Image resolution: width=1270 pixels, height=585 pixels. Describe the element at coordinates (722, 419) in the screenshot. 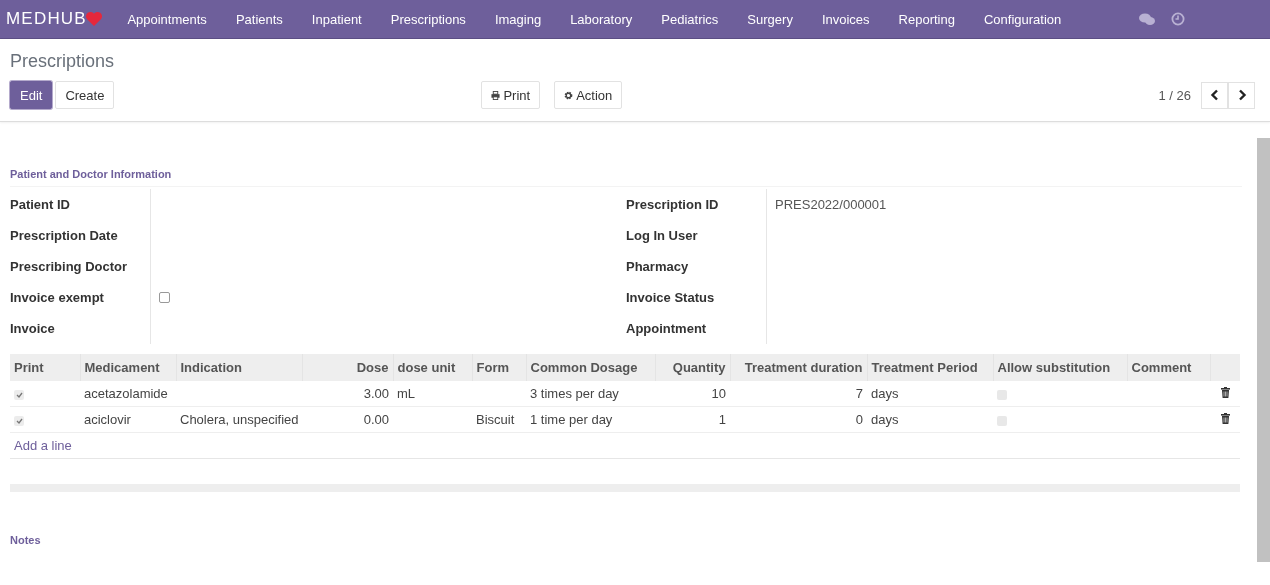

I see `table-cell: 1` at that location.